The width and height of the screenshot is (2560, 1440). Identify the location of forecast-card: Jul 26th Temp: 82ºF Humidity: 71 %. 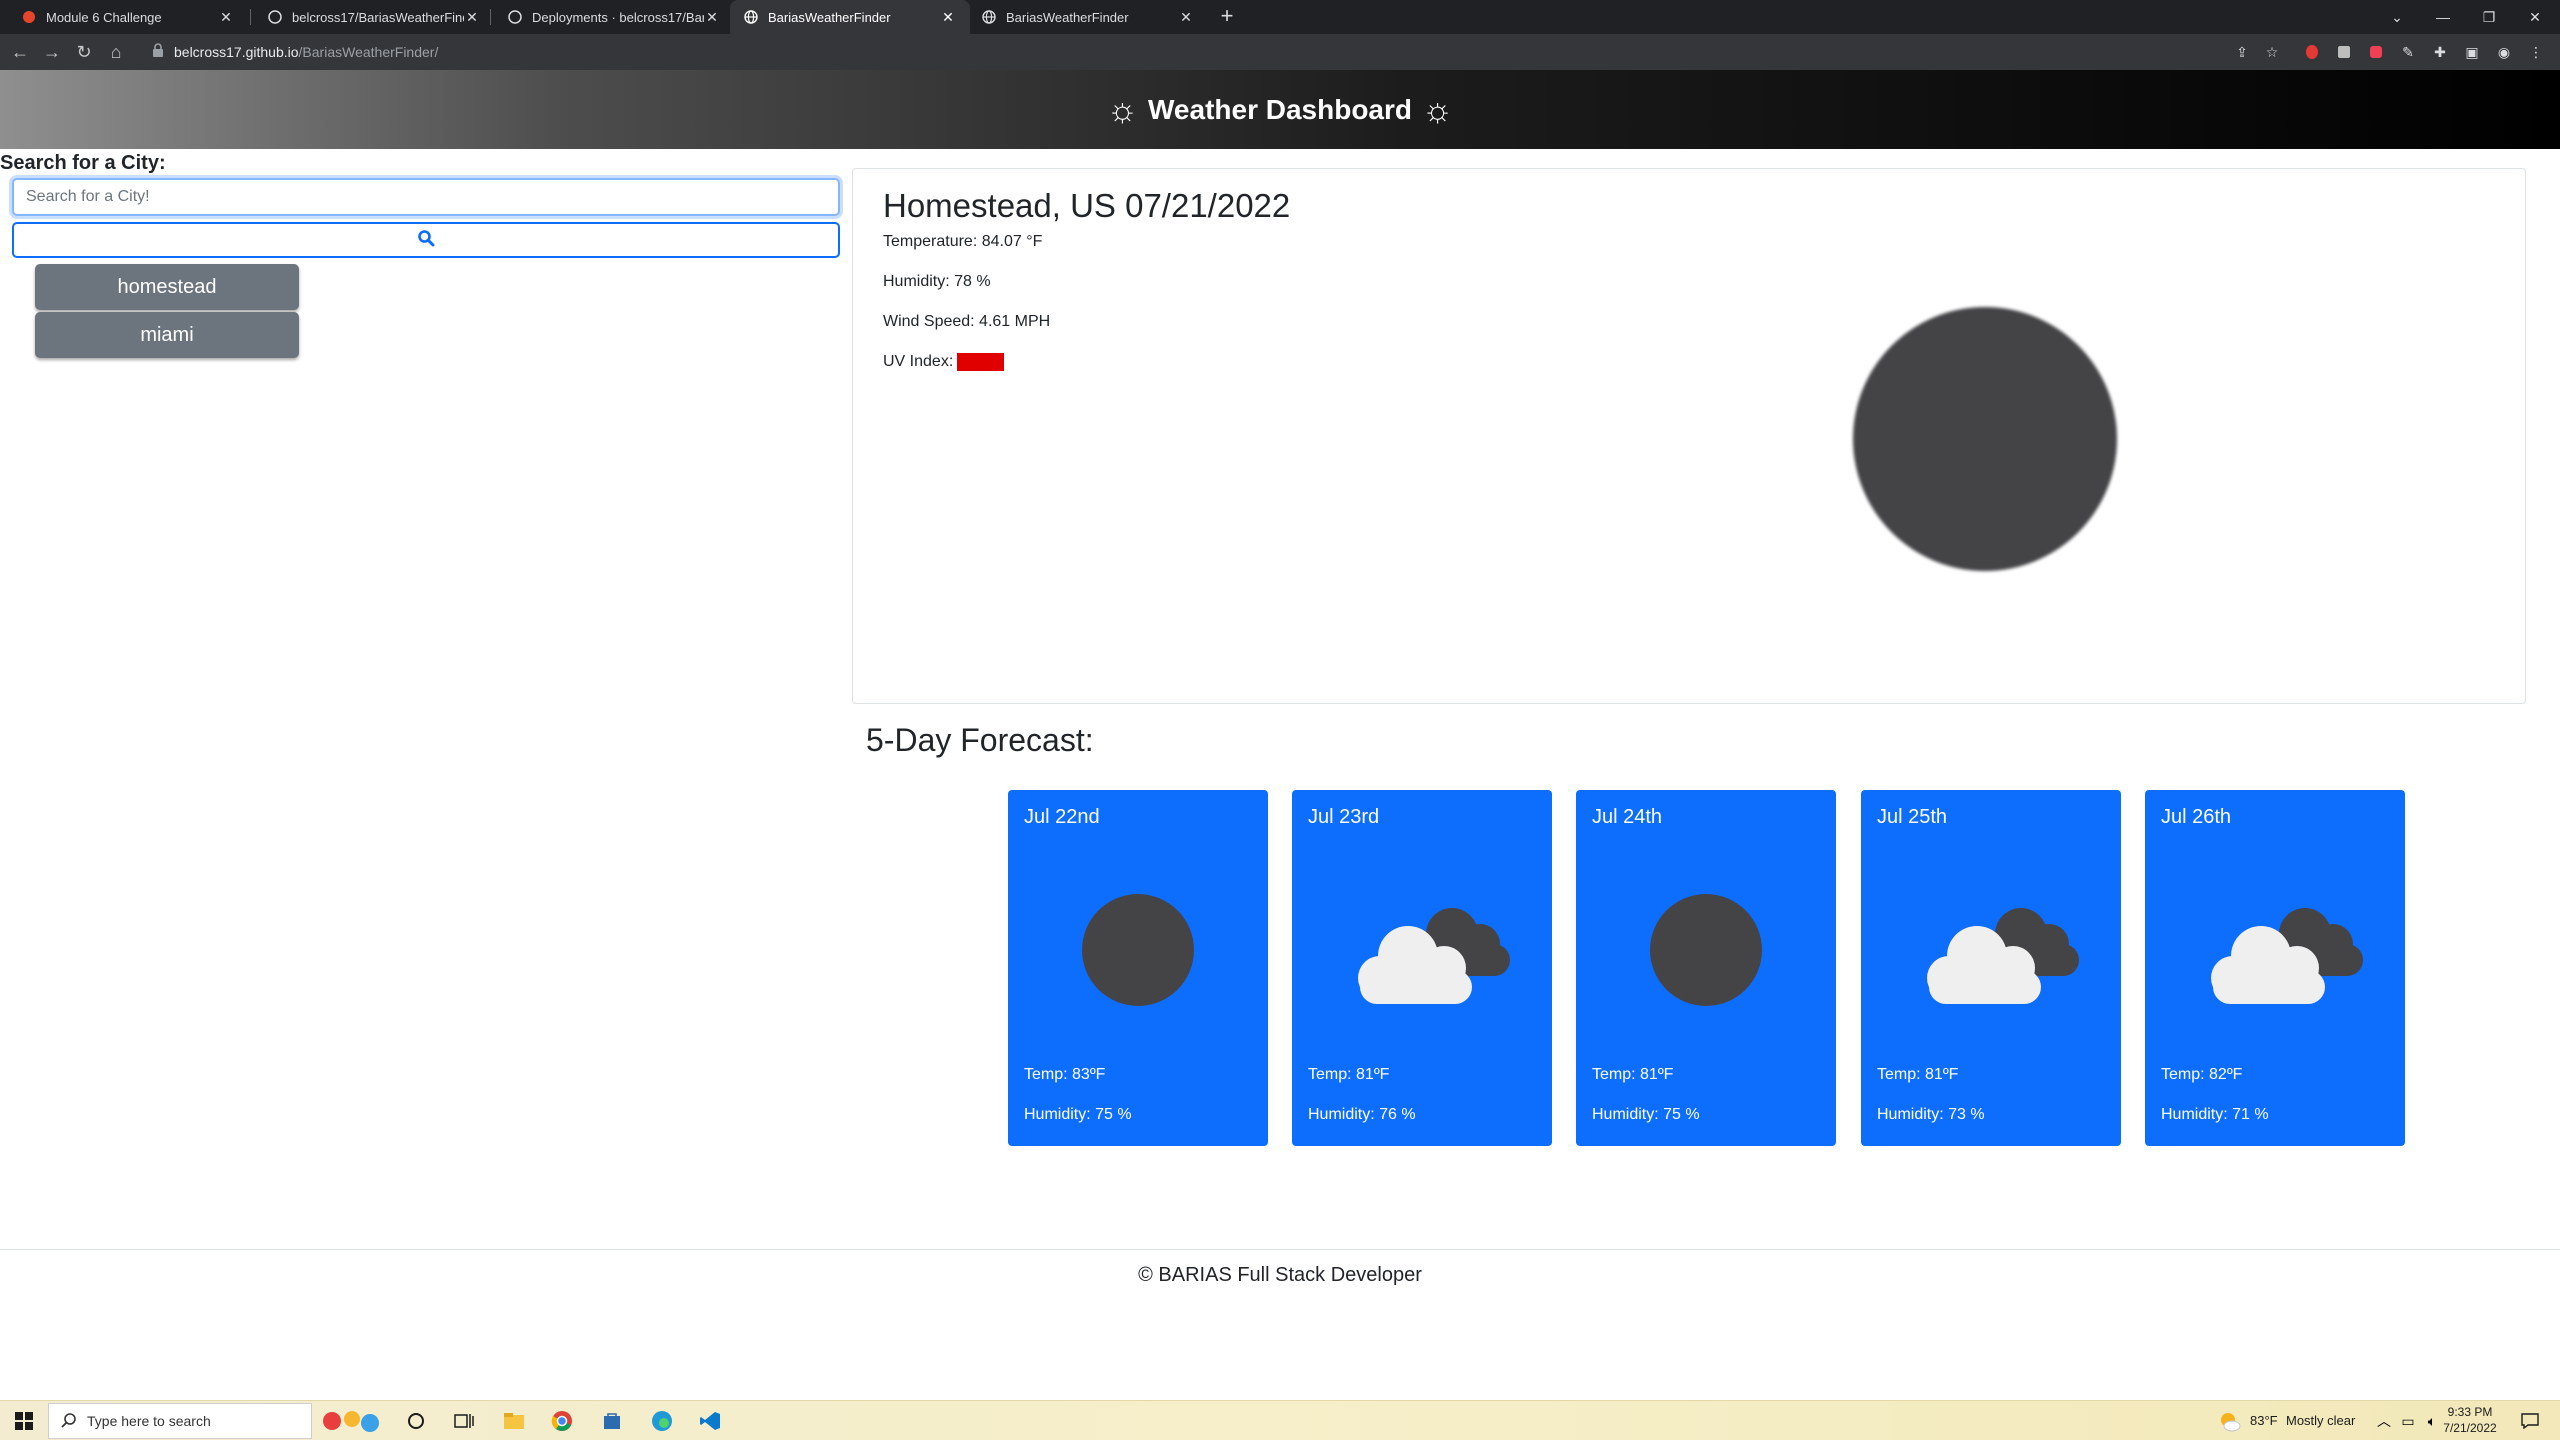
(2275, 968).